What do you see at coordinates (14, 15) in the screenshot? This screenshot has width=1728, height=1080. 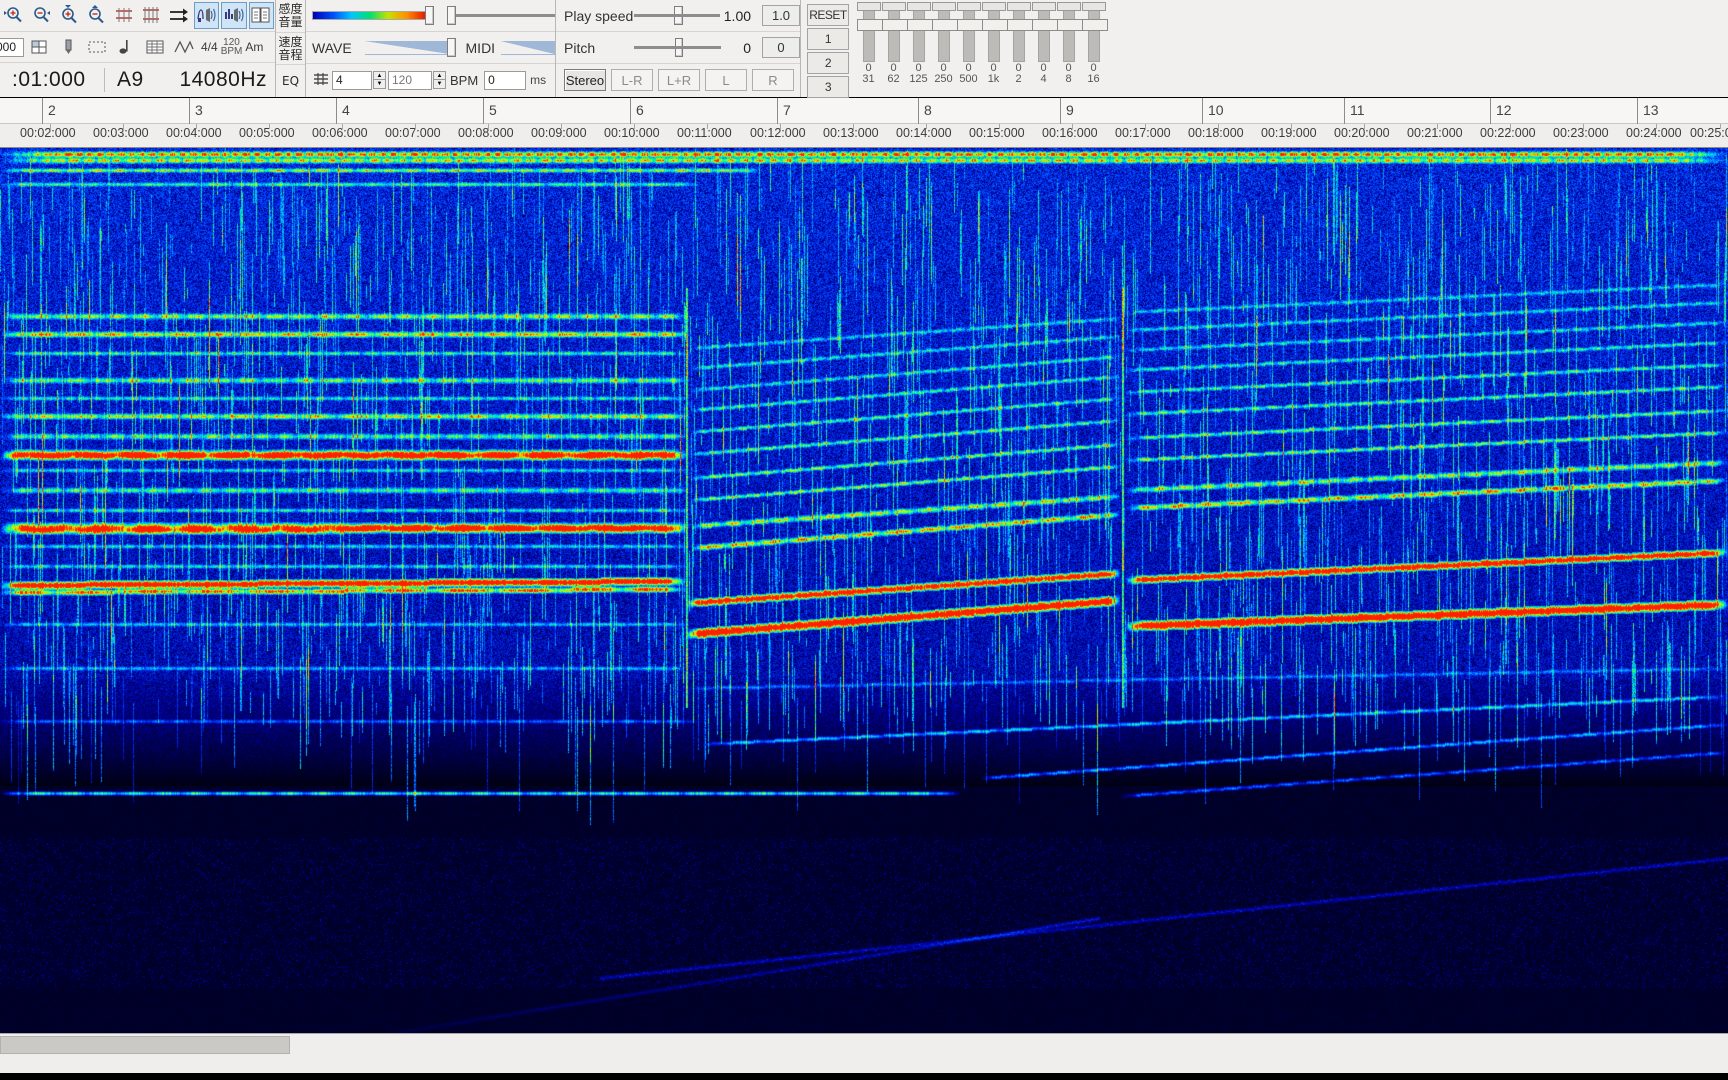 I see `zoom-in-horizontal-icon` at bounding box center [14, 15].